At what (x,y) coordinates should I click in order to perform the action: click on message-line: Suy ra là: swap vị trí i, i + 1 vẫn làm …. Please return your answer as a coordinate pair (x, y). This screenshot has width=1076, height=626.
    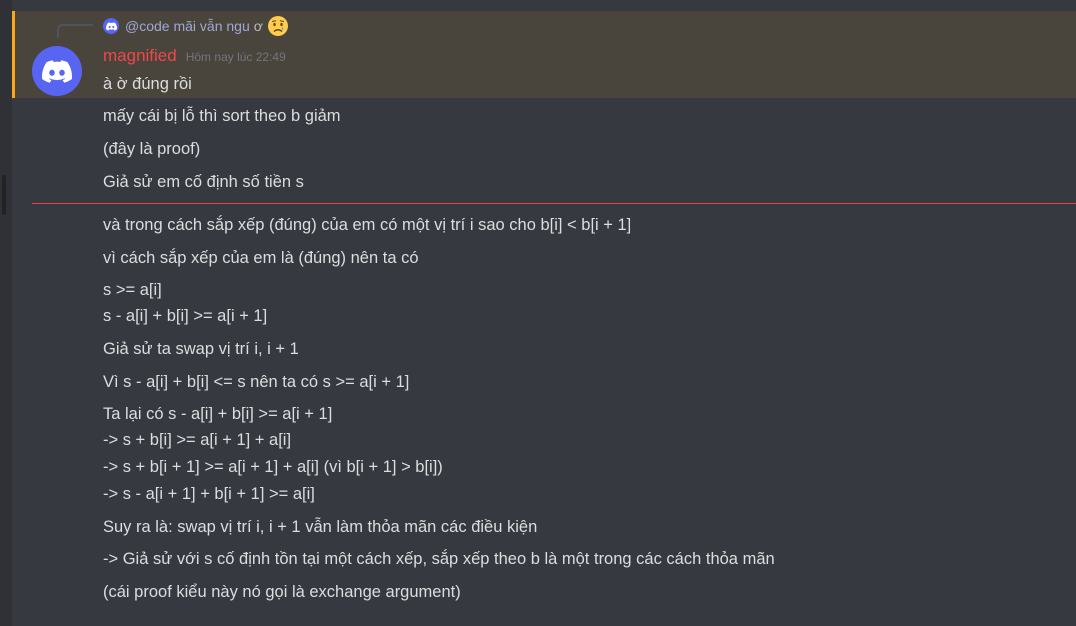
    Looking at the image, I should click on (320, 527).